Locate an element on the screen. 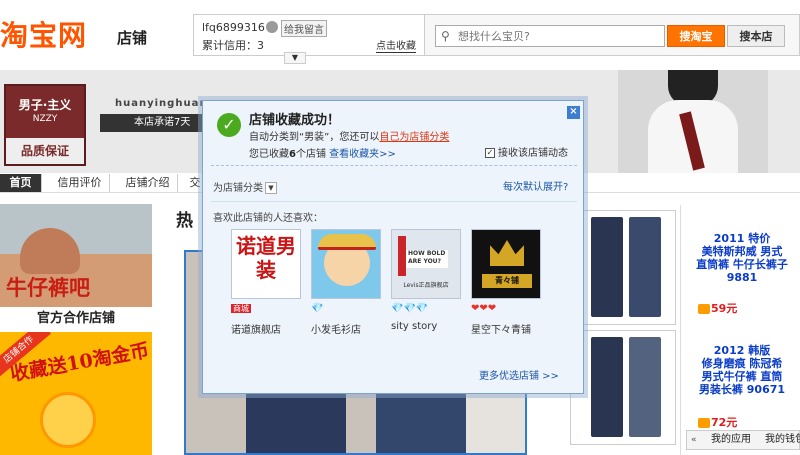  mall-badge: 商城 is located at coordinates (241, 308).